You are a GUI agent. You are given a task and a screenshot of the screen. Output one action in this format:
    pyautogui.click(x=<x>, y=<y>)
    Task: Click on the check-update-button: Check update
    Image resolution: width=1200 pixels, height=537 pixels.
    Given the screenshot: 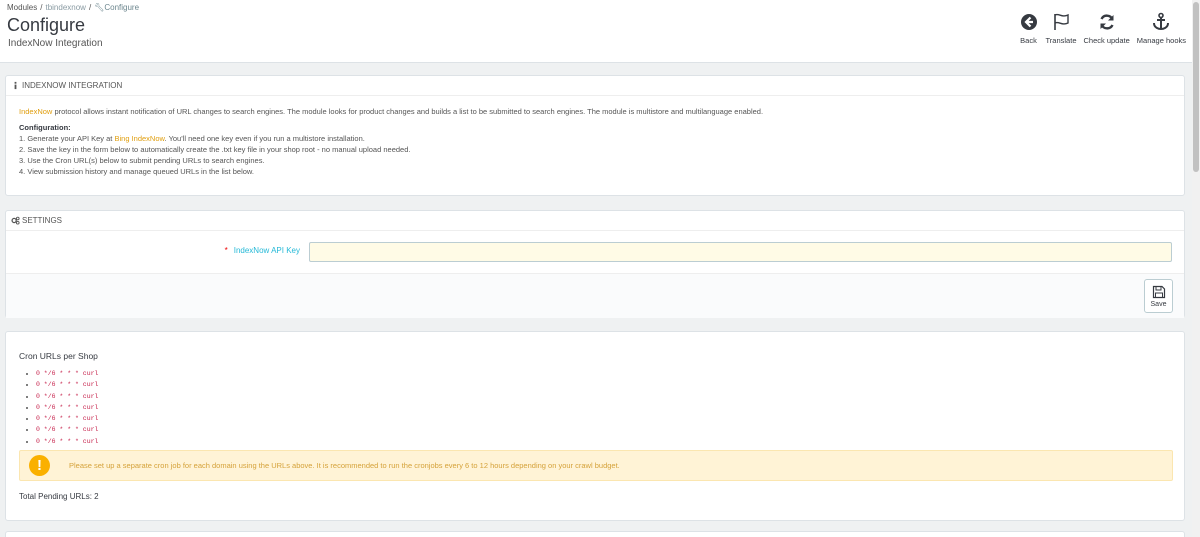 What is the action you would take?
    pyautogui.click(x=1107, y=28)
    